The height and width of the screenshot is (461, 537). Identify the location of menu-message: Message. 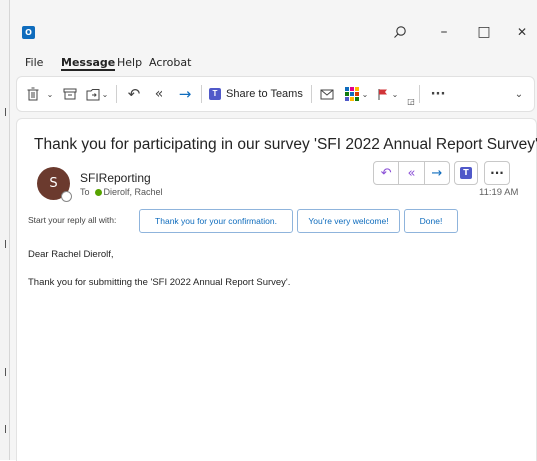
(88, 63).